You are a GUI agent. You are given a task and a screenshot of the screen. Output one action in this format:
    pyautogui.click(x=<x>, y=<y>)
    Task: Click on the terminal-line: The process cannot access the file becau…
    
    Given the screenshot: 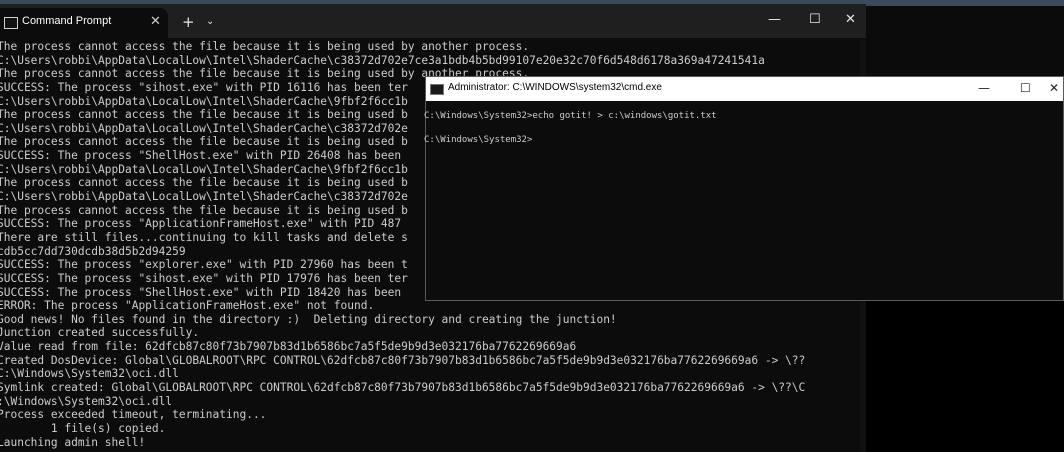 What is the action you would take?
    pyautogui.click(x=265, y=46)
    